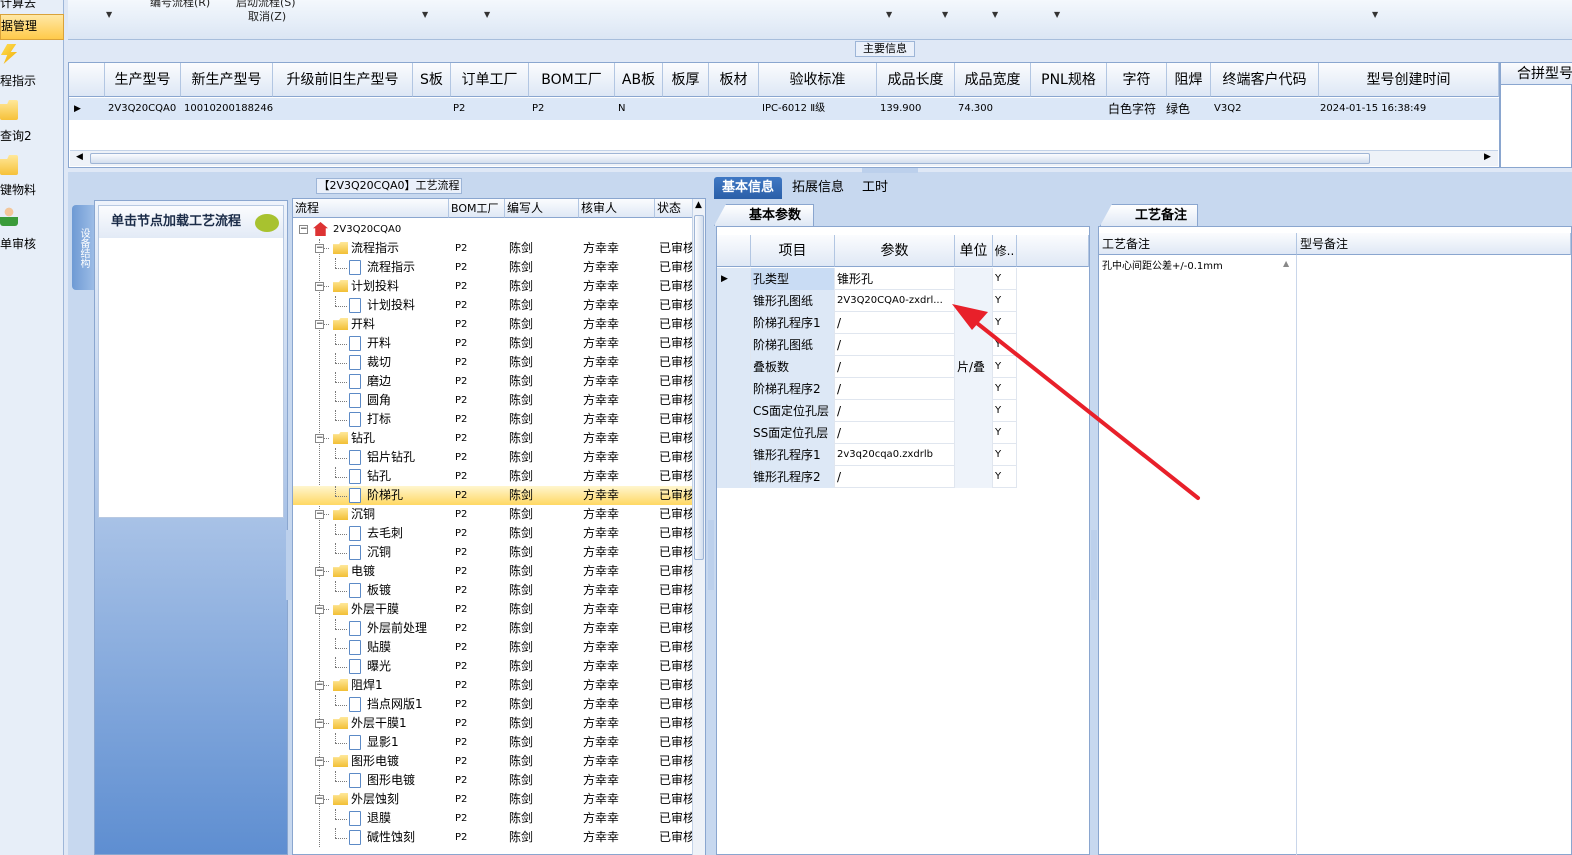 This screenshot has width=1572, height=855. What do you see at coordinates (916, 109) in the screenshot?
I see `table-cell: 139.900` at bounding box center [916, 109].